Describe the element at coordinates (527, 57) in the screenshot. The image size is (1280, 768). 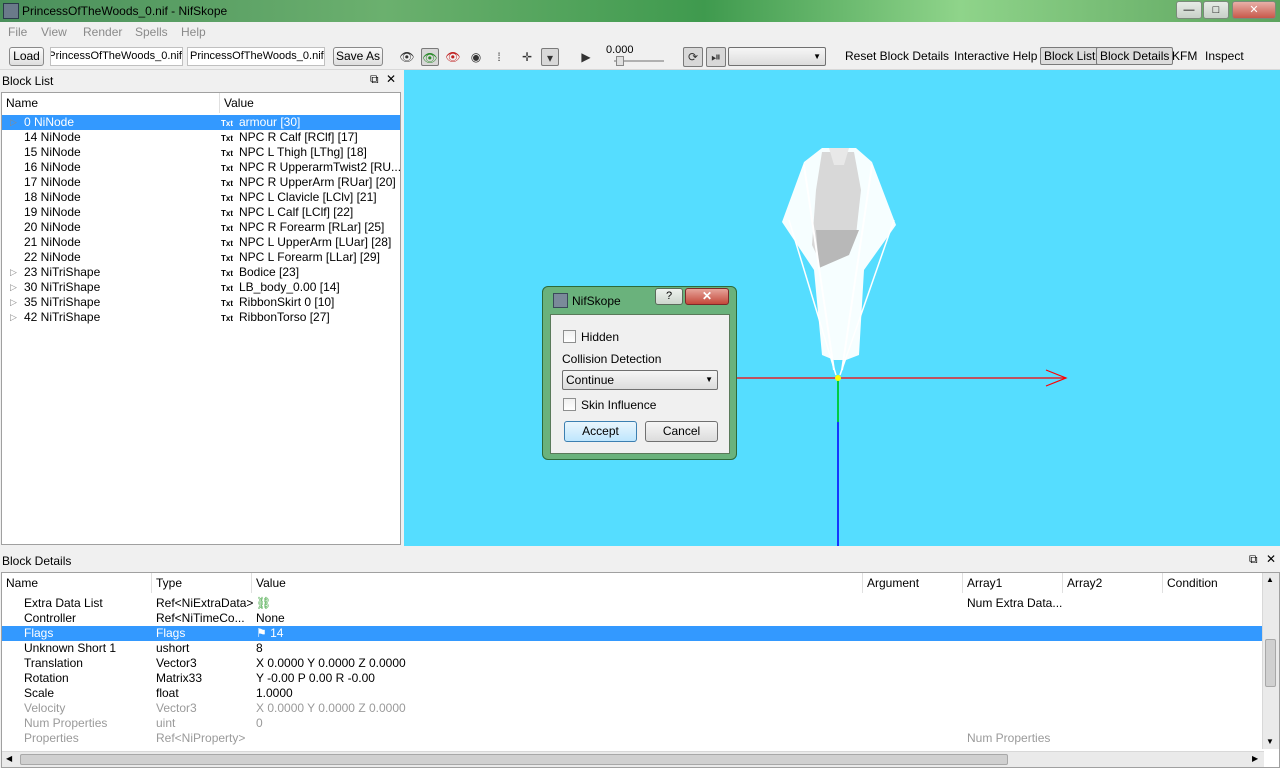
I see `move-icon: ✛` at that location.